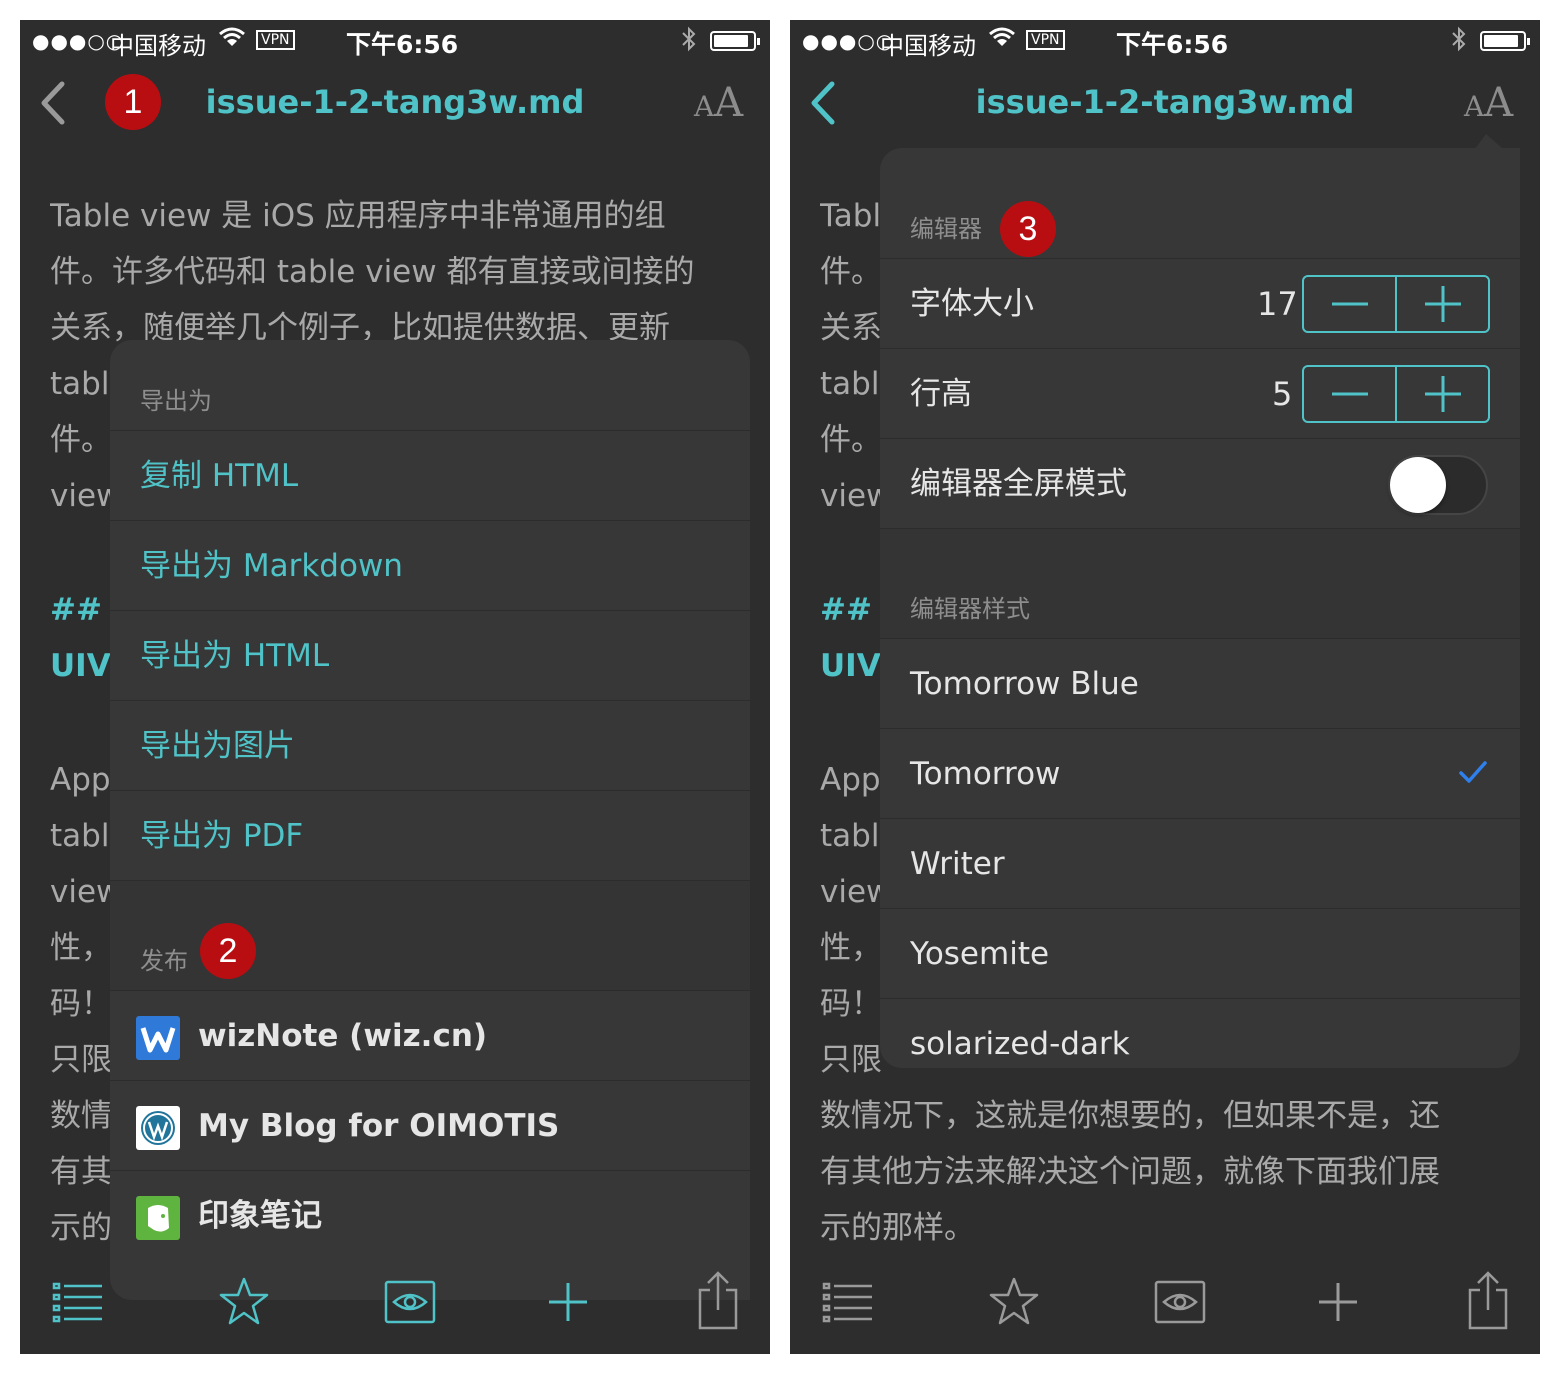 The width and height of the screenshot is (1560, 1374). What do you see at coordinates (1200, 583) in the screenshot?
I see `style-section-header: 编辑器样式` at bounding box center [1200, 583].